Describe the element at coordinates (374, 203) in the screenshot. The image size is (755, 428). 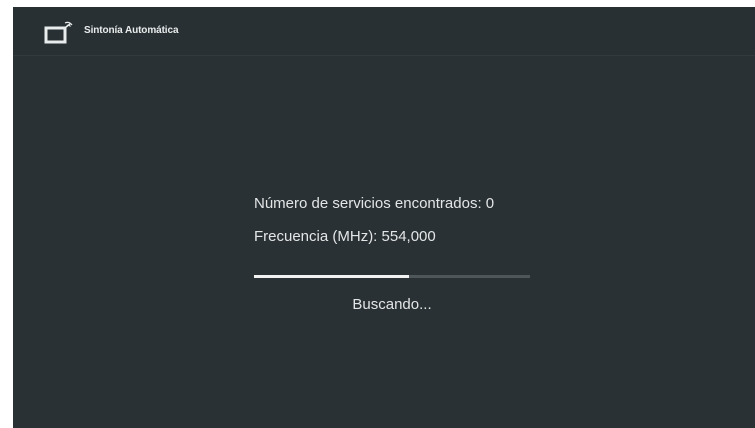
I see `services-found-text: Número de servicios encontrados: 0` at that location.